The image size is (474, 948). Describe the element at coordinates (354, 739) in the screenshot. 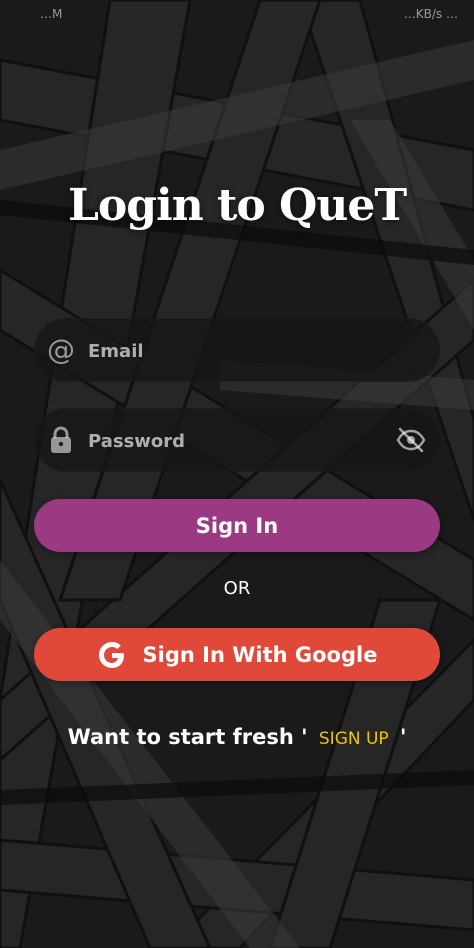

I see `sign-up-link: SIGN UP` at that location.